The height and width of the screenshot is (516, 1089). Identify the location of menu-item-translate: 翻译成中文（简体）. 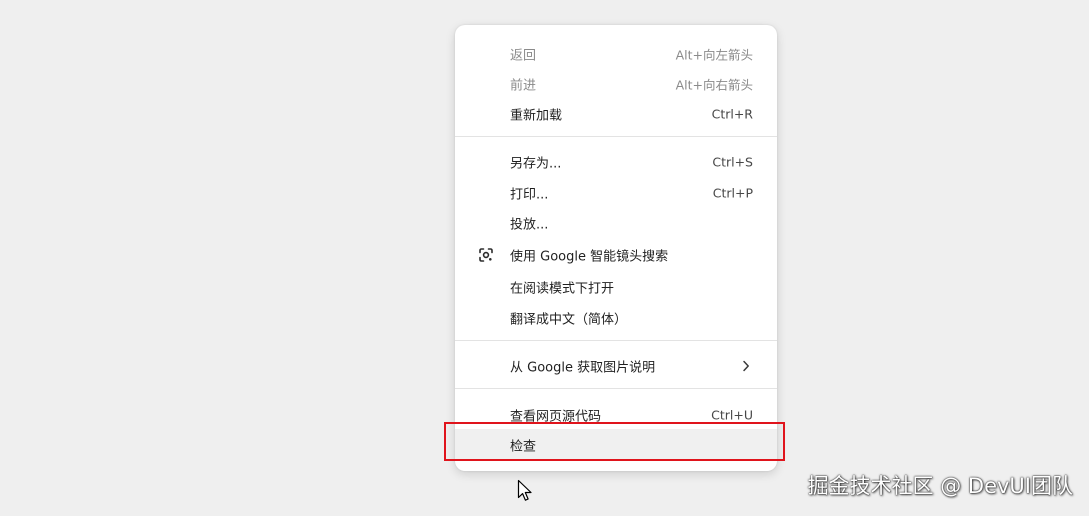
(616, 317).